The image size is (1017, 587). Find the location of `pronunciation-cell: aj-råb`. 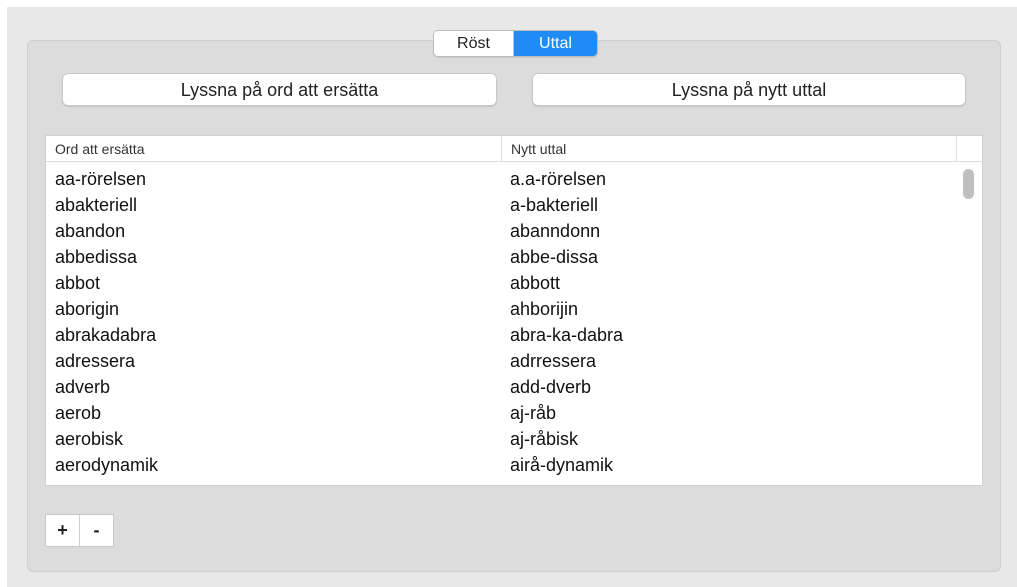

pronunciation-cell: aj-råb is located at coordinates (533, 413).